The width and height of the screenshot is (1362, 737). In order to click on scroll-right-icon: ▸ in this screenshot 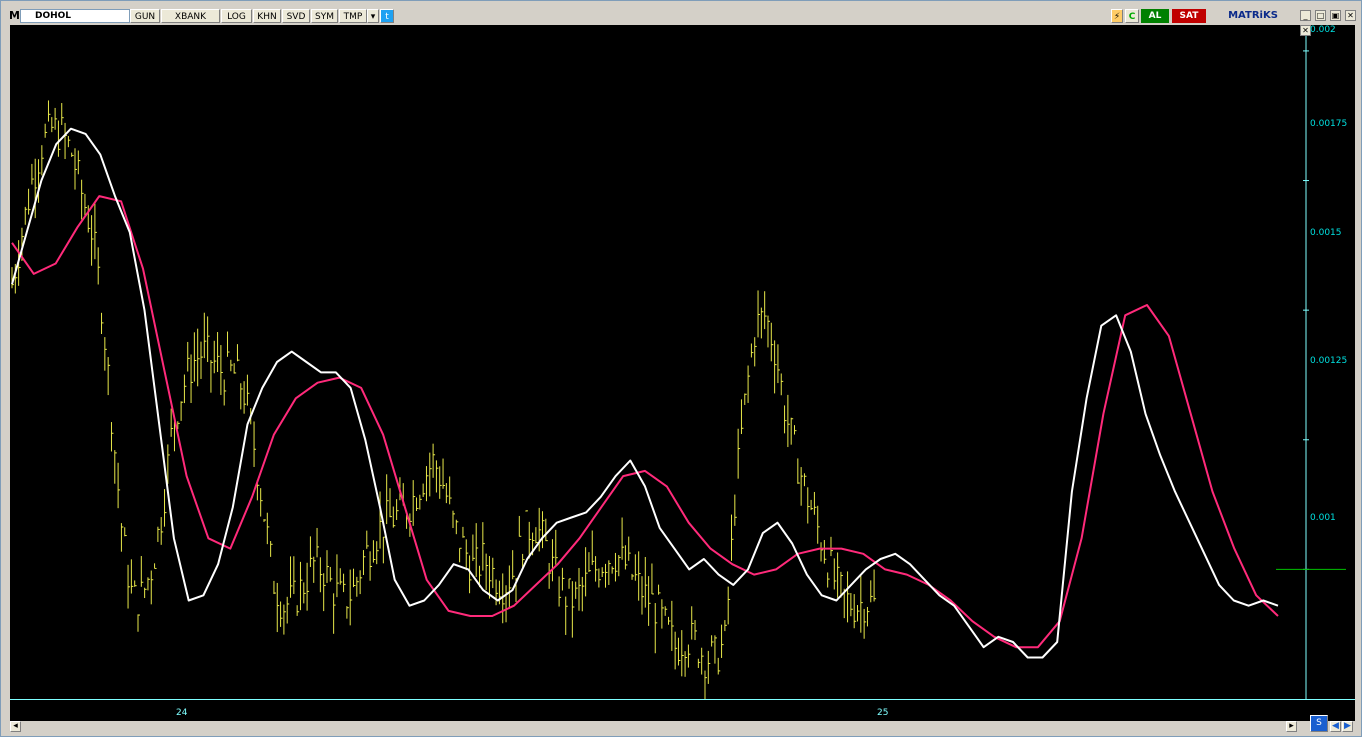, I will do `click(1291, 726)`.